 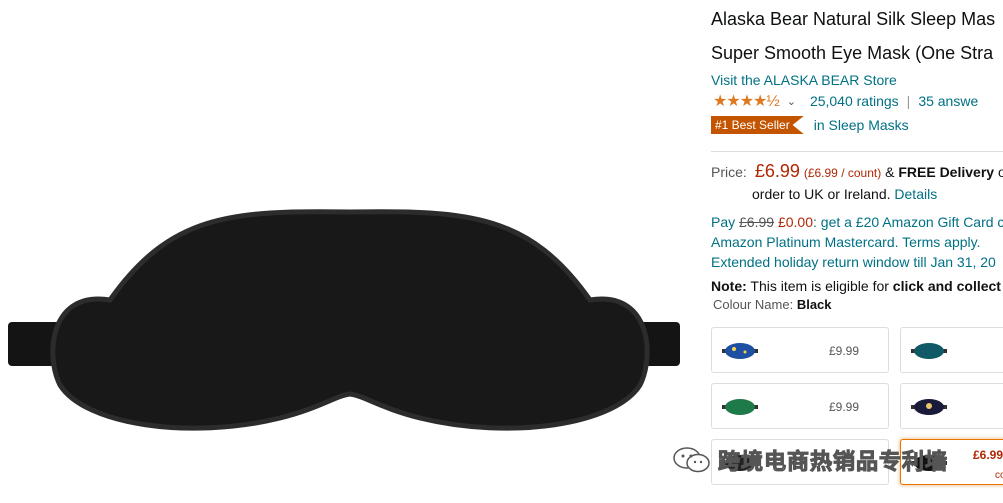 I want to click on best-seller-category-link: in Sleep Masks, so click(x=861, y=125).